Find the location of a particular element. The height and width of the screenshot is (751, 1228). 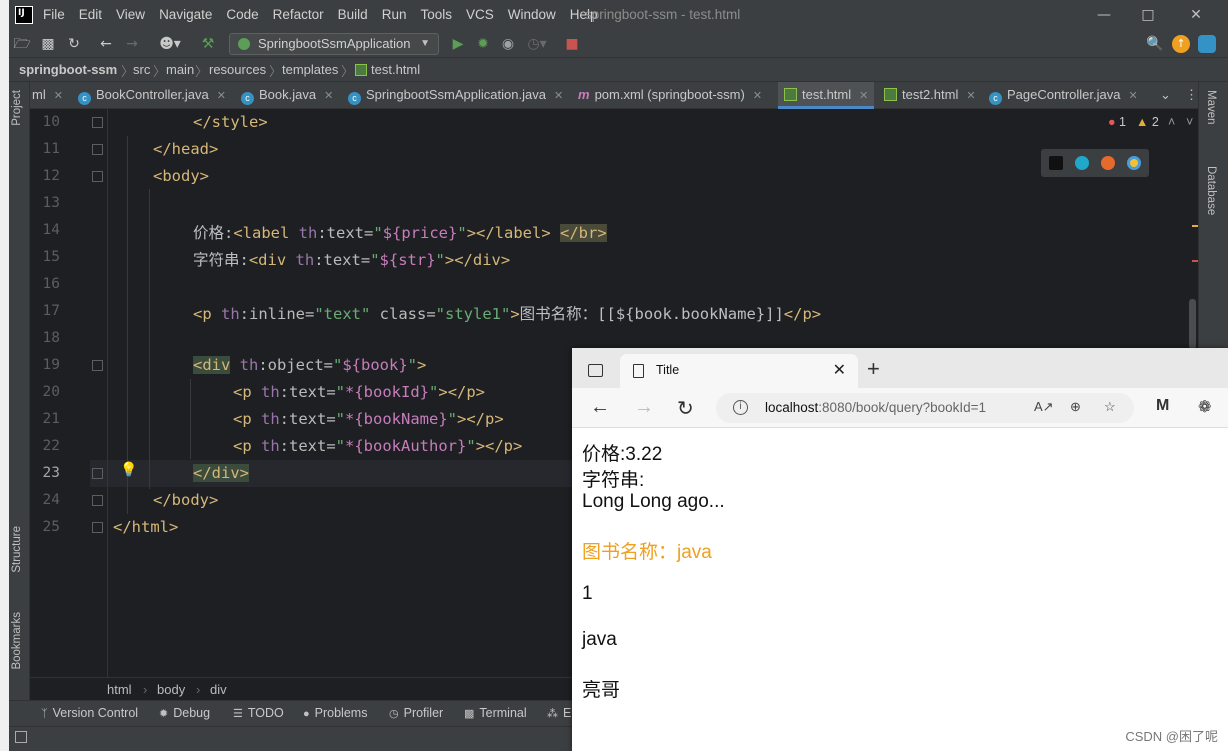

save-all-icon: ▩ is located at coordinates (48, 44).